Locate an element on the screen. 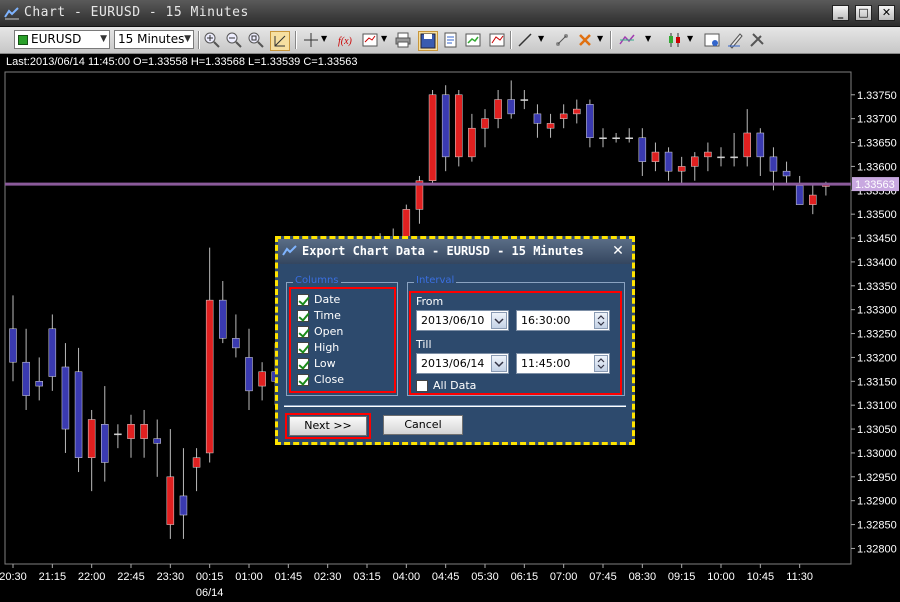 The width and height of the screenshot is (900, 602). time-tick-label: 22:45 is located at coordinates (131, 577).